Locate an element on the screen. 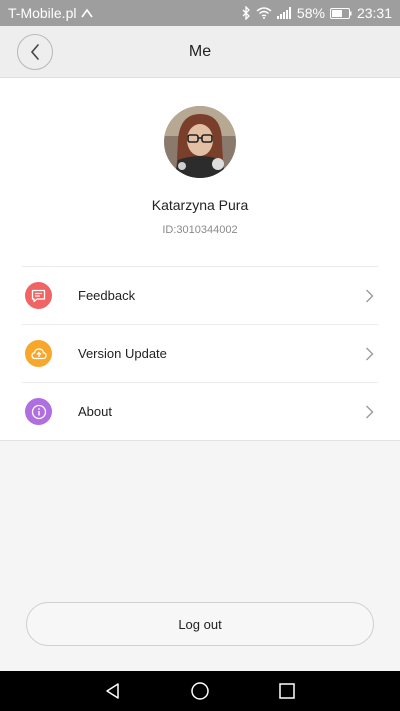 The height and width of the screenshot is (711, 400). battery-percent: 58% is located at coordinates (310, 13).